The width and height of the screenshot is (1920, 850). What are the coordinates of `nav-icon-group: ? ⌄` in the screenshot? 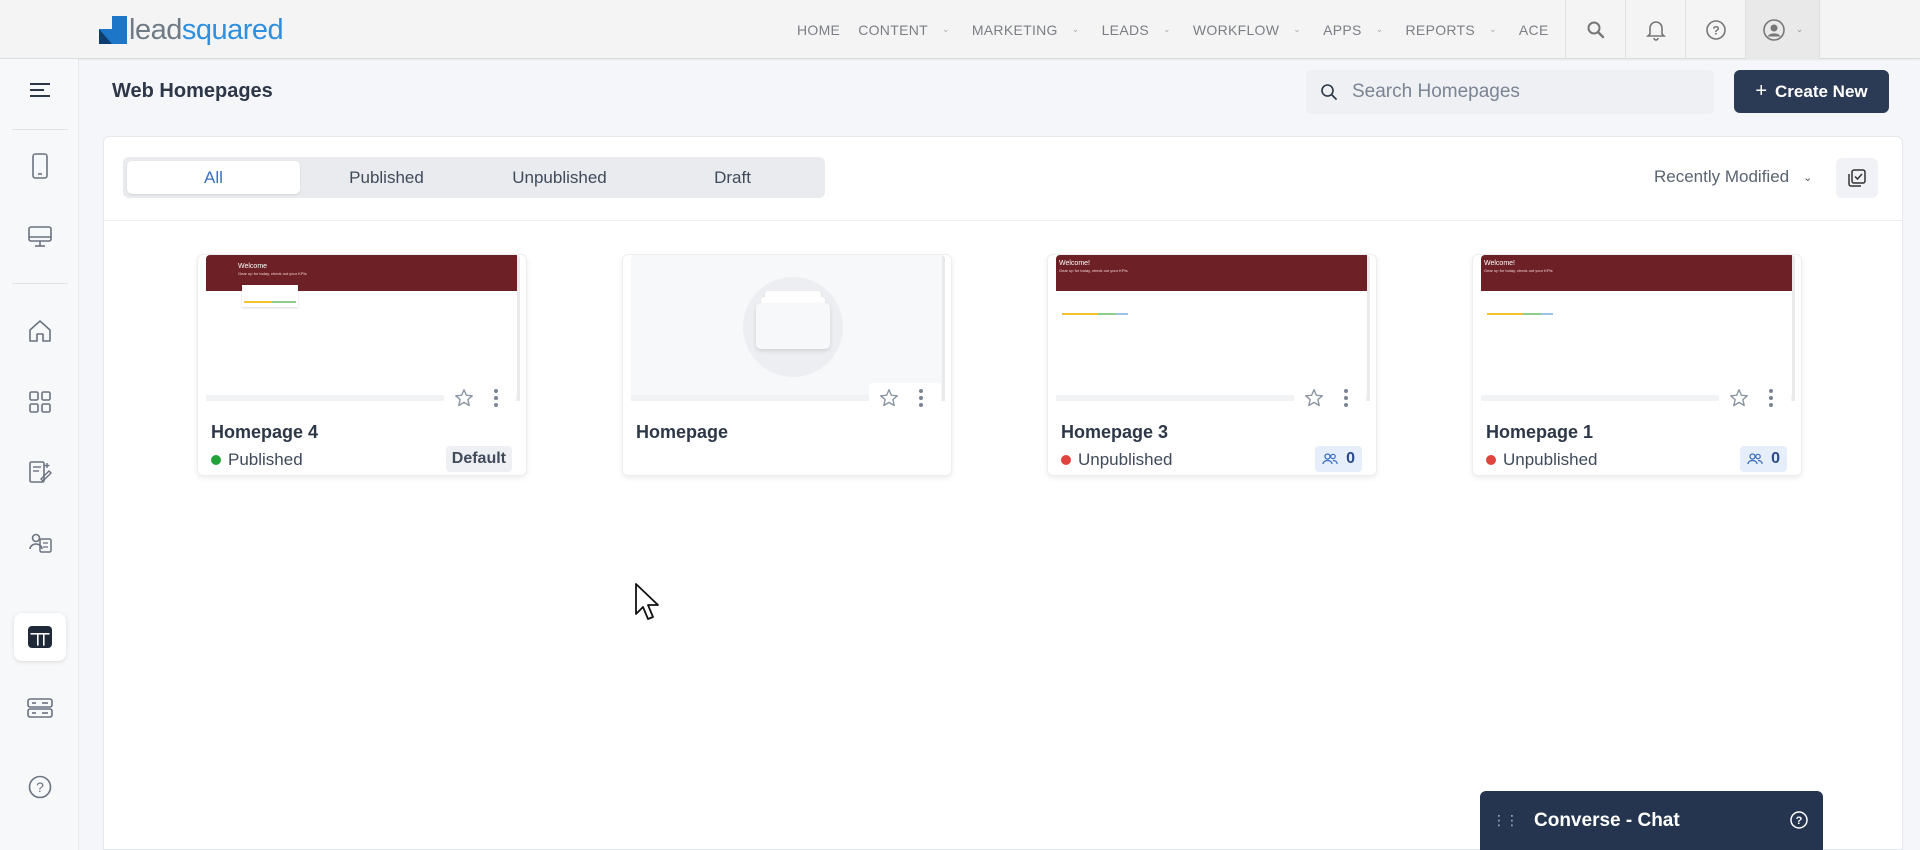 It's located at (1692, 29).